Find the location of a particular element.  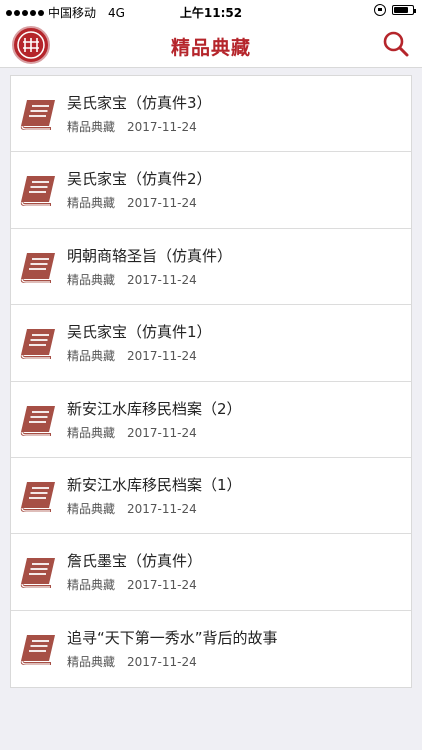

status-bar: 中国移动 4G 上午11:52 is located at coordinates (211, 11).